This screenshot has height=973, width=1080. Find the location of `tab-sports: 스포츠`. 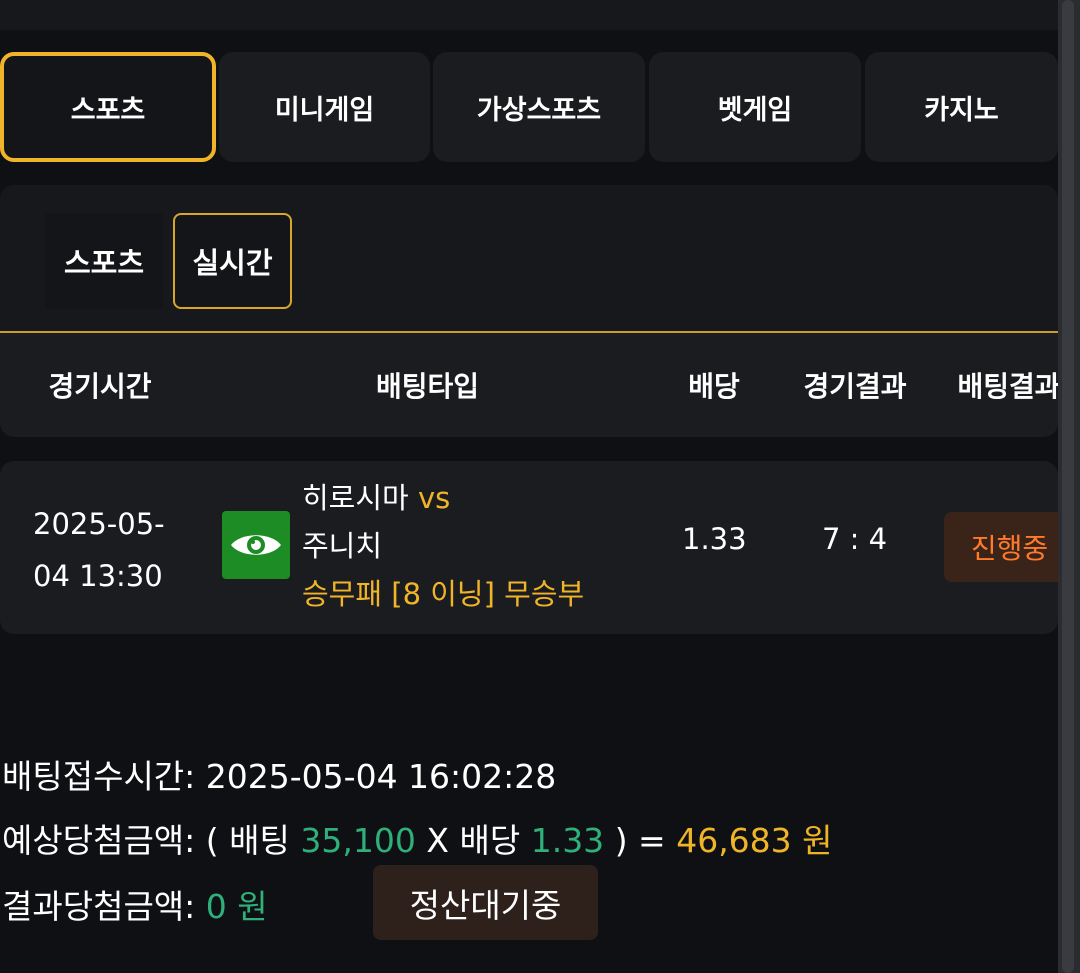

tab-sports: 스포츠 is located at coordinates (108, 107).